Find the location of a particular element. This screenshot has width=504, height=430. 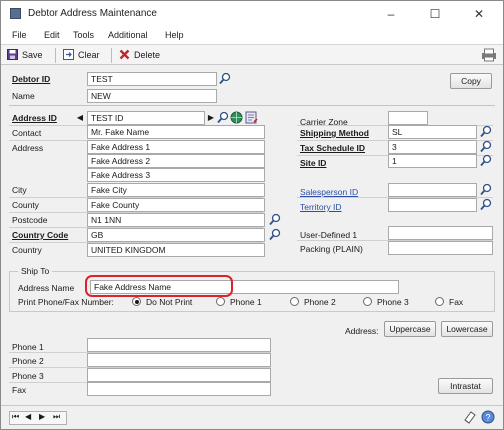

county-field: Fake County is located at coordinates (176, 205).